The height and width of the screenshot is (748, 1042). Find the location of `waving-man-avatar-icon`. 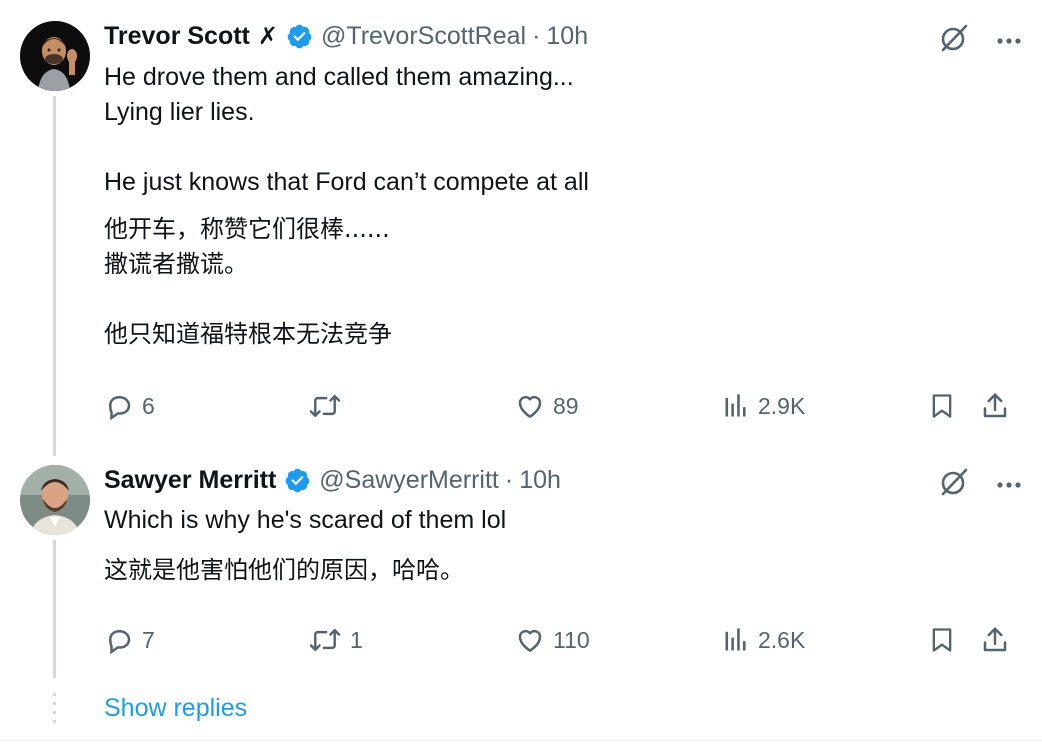

waving-man-avatar-icon is located at coordinates (55, 56).